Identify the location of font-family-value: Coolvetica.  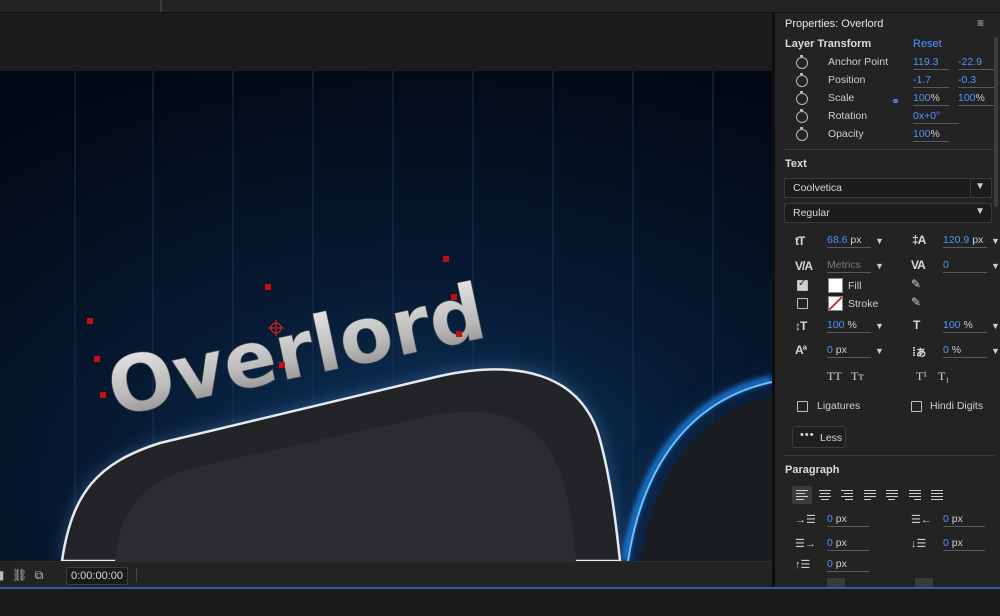
(818, 188).